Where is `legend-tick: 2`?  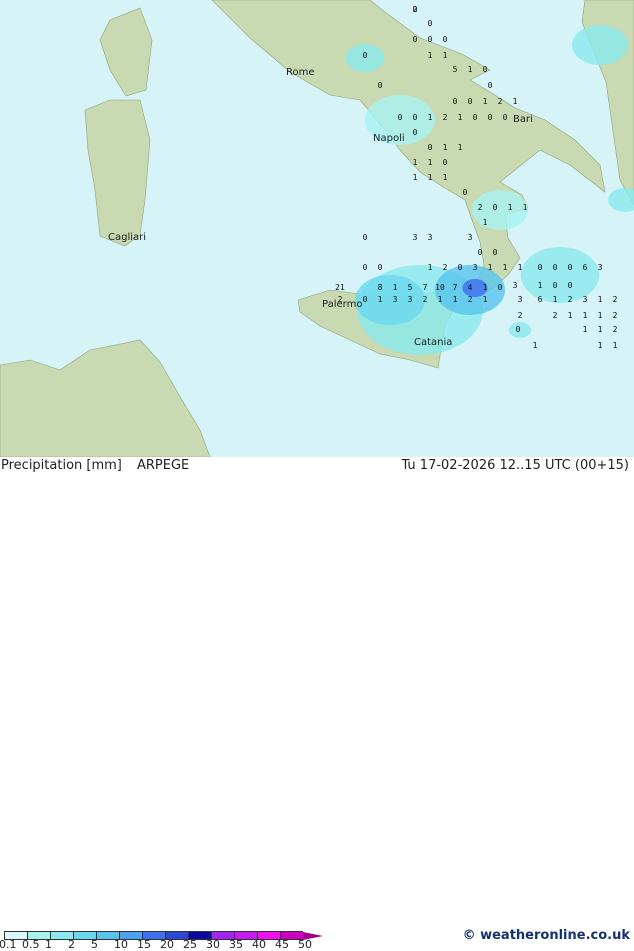 legend-tick: 2 is located at coordinates (71, 944).